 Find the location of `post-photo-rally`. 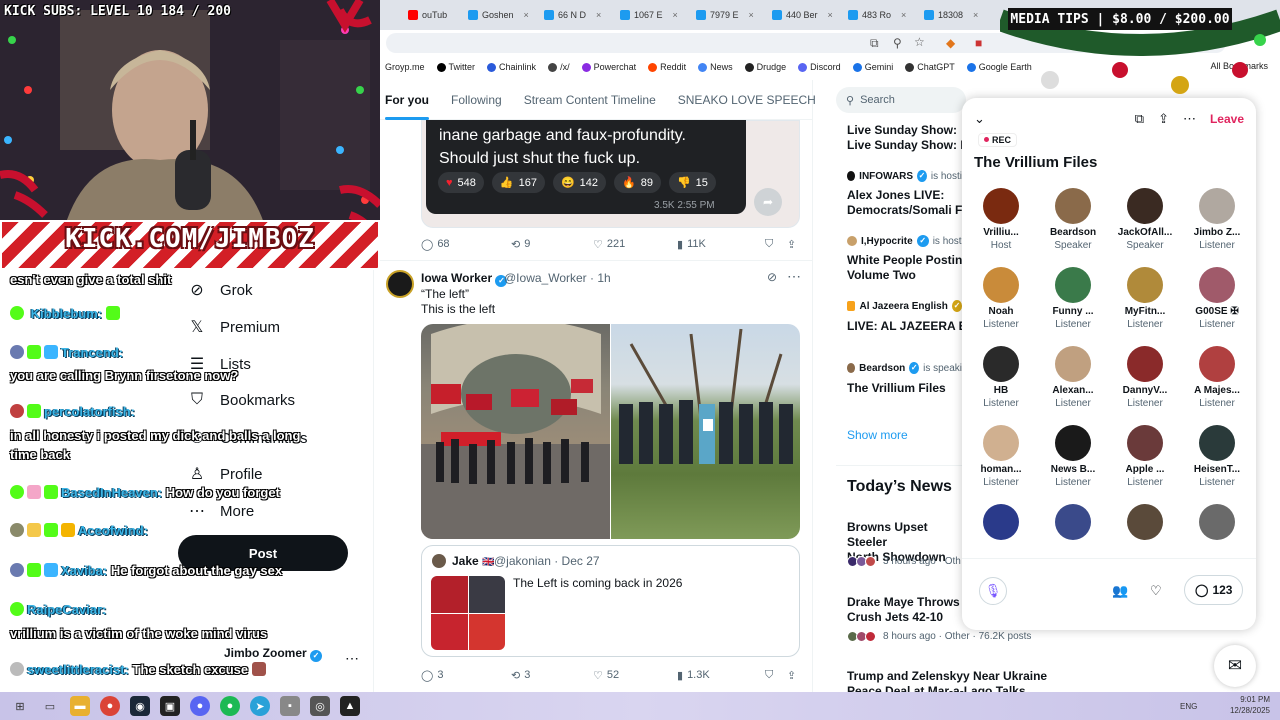

post-photo-rally is located at coordinates (515, 431).